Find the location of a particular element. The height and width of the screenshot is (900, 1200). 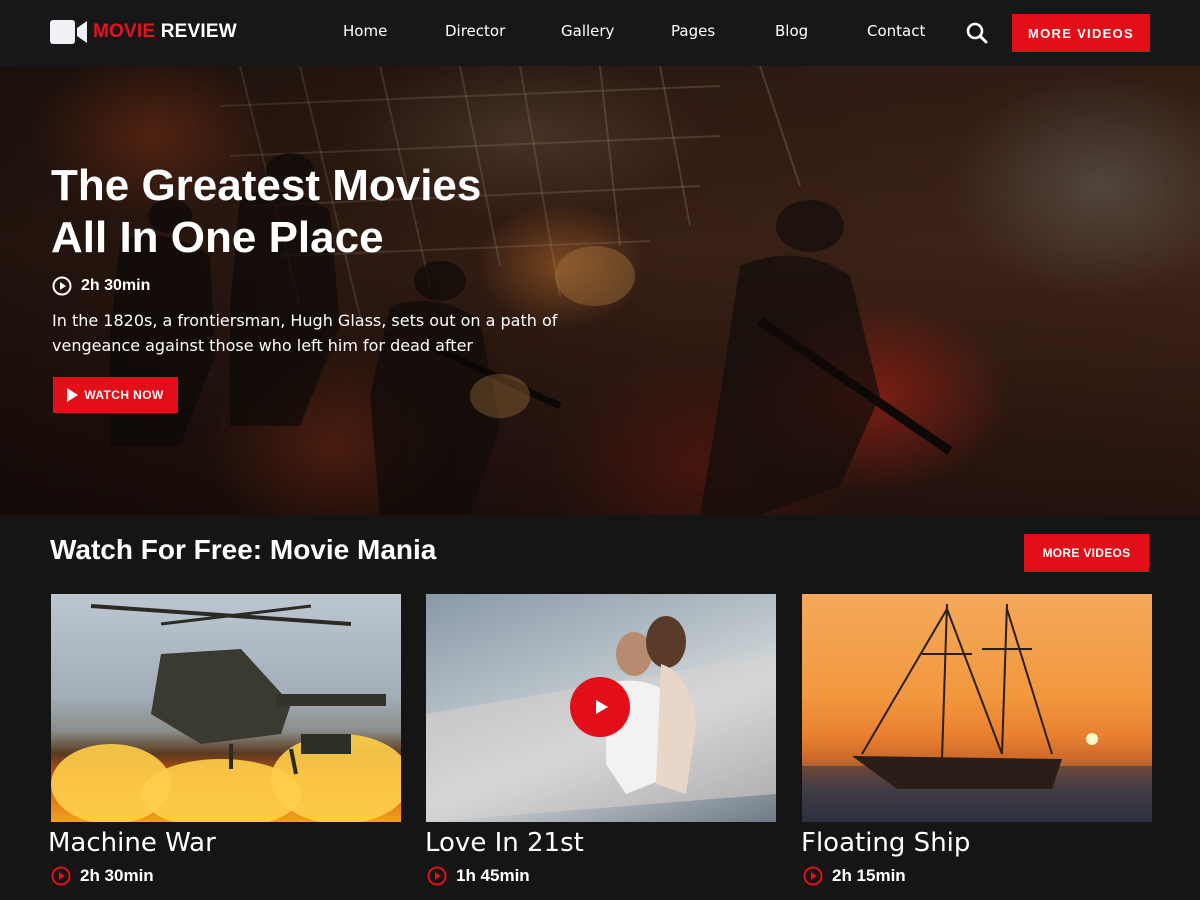

nav-link-home: Home is located at coordinates (365, 31).